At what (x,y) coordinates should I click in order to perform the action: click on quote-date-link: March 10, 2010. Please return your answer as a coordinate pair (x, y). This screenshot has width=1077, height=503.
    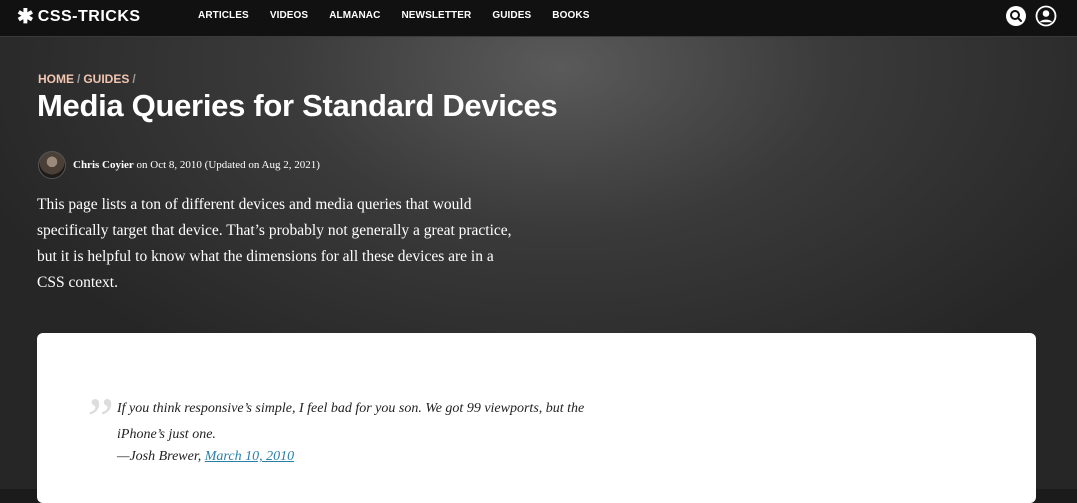
    Looking at the image, I should click on (249, 456).